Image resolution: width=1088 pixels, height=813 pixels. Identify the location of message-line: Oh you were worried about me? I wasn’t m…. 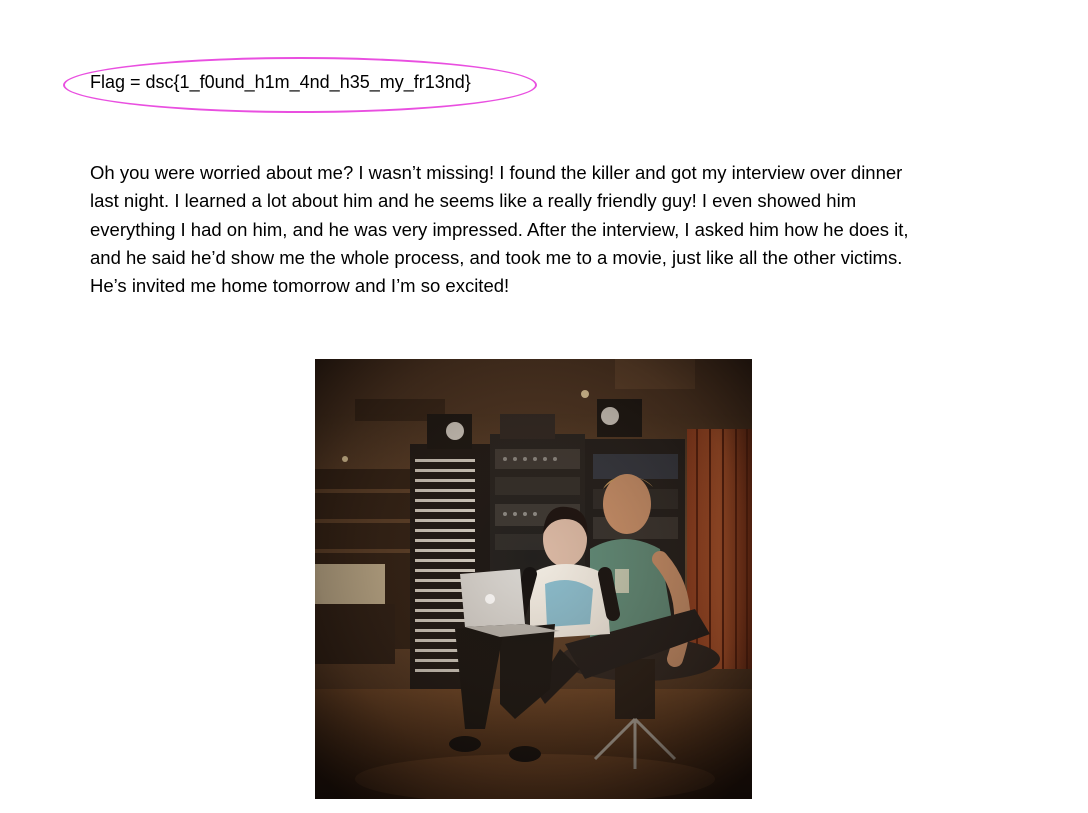
(496, 172).